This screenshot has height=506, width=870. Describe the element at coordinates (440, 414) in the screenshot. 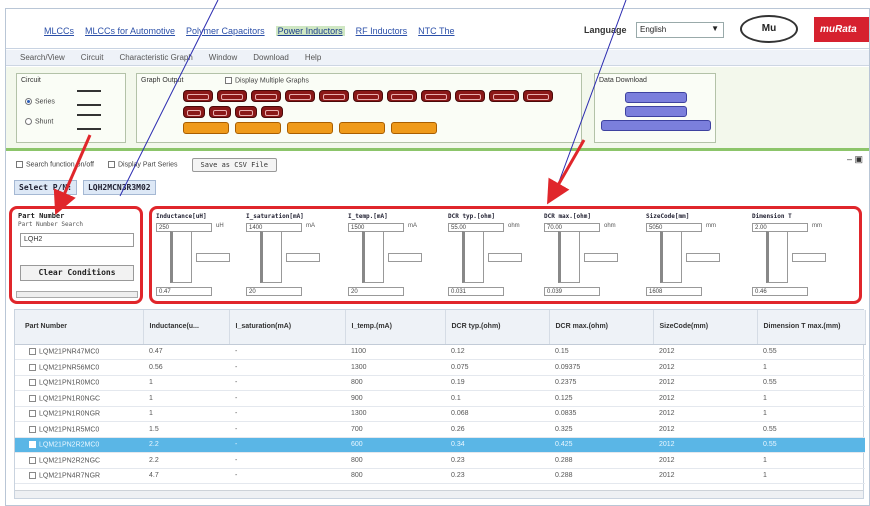

I see `table-row: LQM21PN1R0NGR 1-1300 0.068 0.0835 2012 1` at that location.